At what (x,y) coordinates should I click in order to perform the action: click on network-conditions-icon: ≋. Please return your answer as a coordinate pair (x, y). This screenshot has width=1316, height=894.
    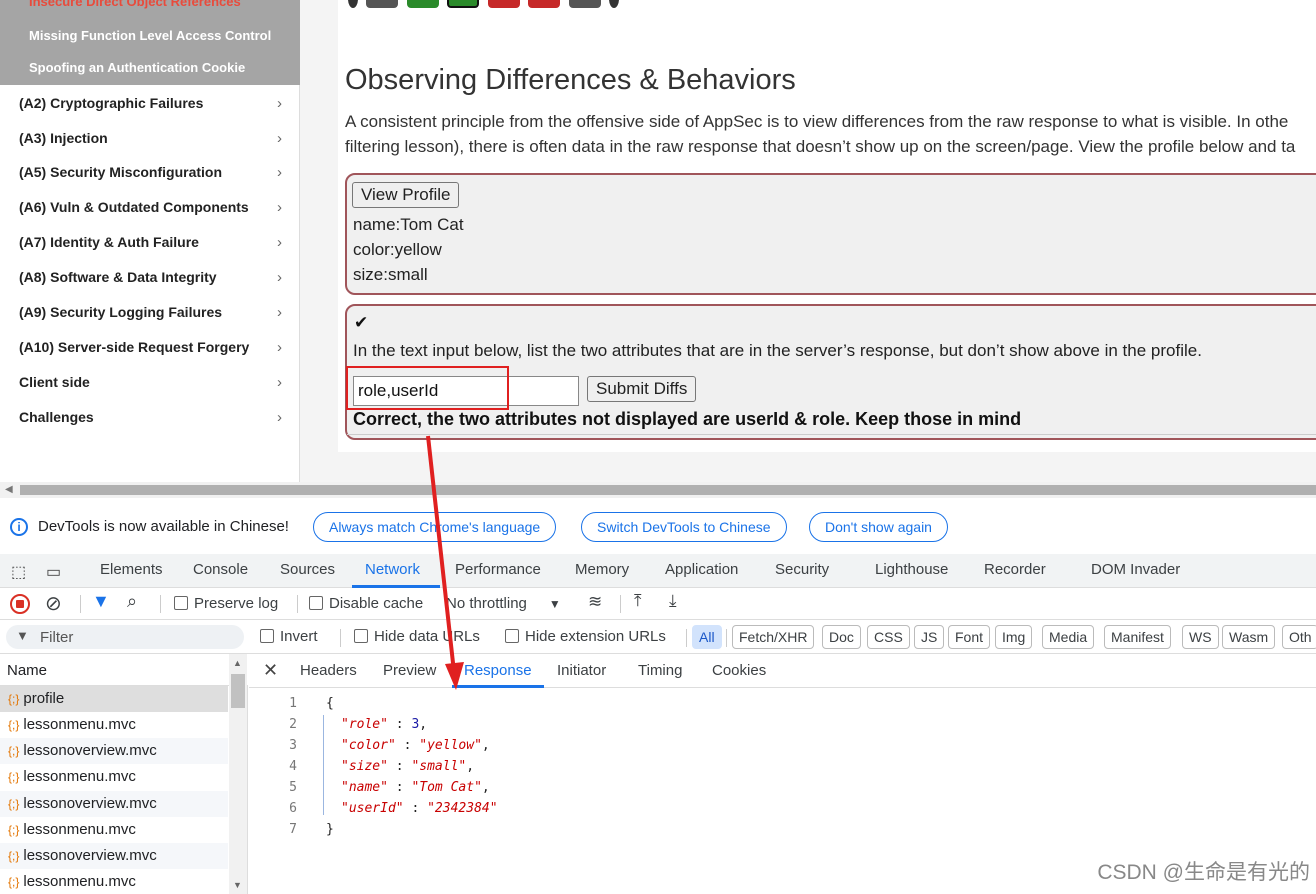
    Looking at the image, I should click on (595, 602).